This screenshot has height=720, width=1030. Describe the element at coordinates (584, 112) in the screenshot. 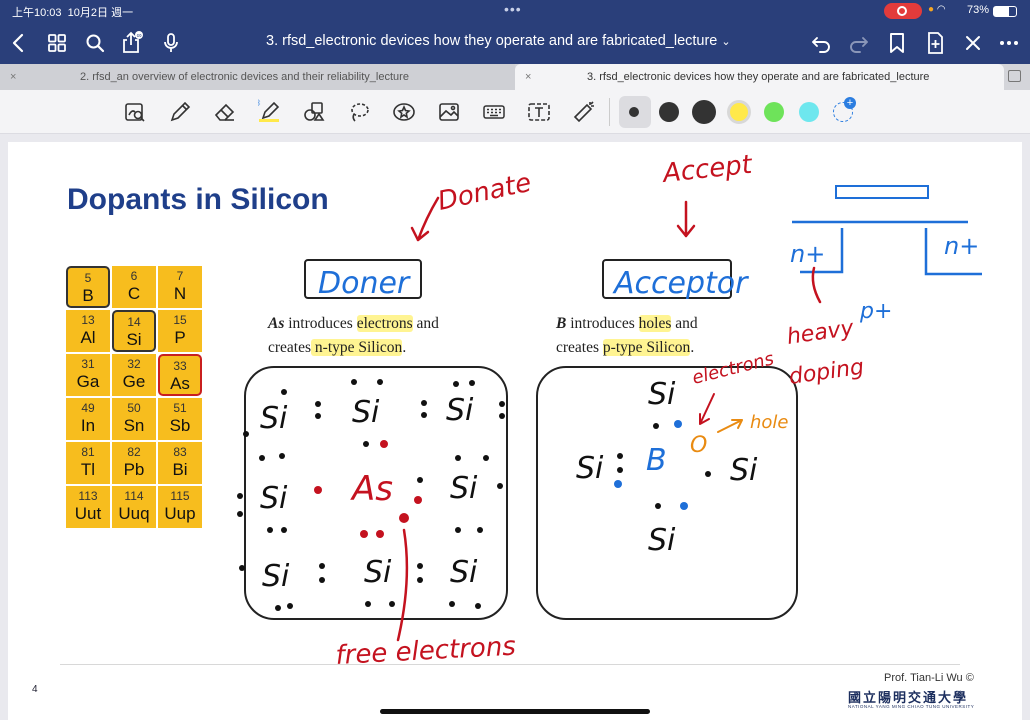

I see `laser-pointer-icon` at that location.